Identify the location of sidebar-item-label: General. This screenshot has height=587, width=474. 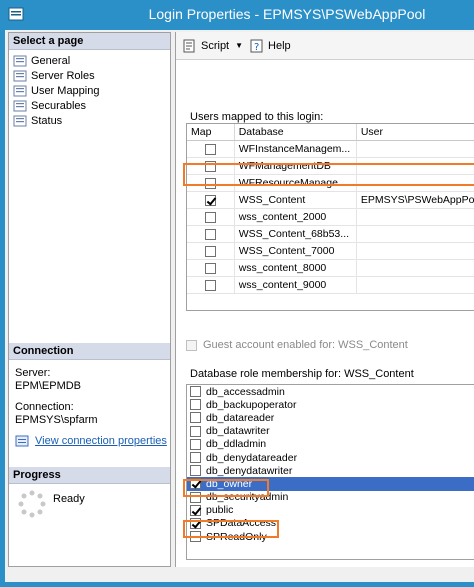
(51, 60).